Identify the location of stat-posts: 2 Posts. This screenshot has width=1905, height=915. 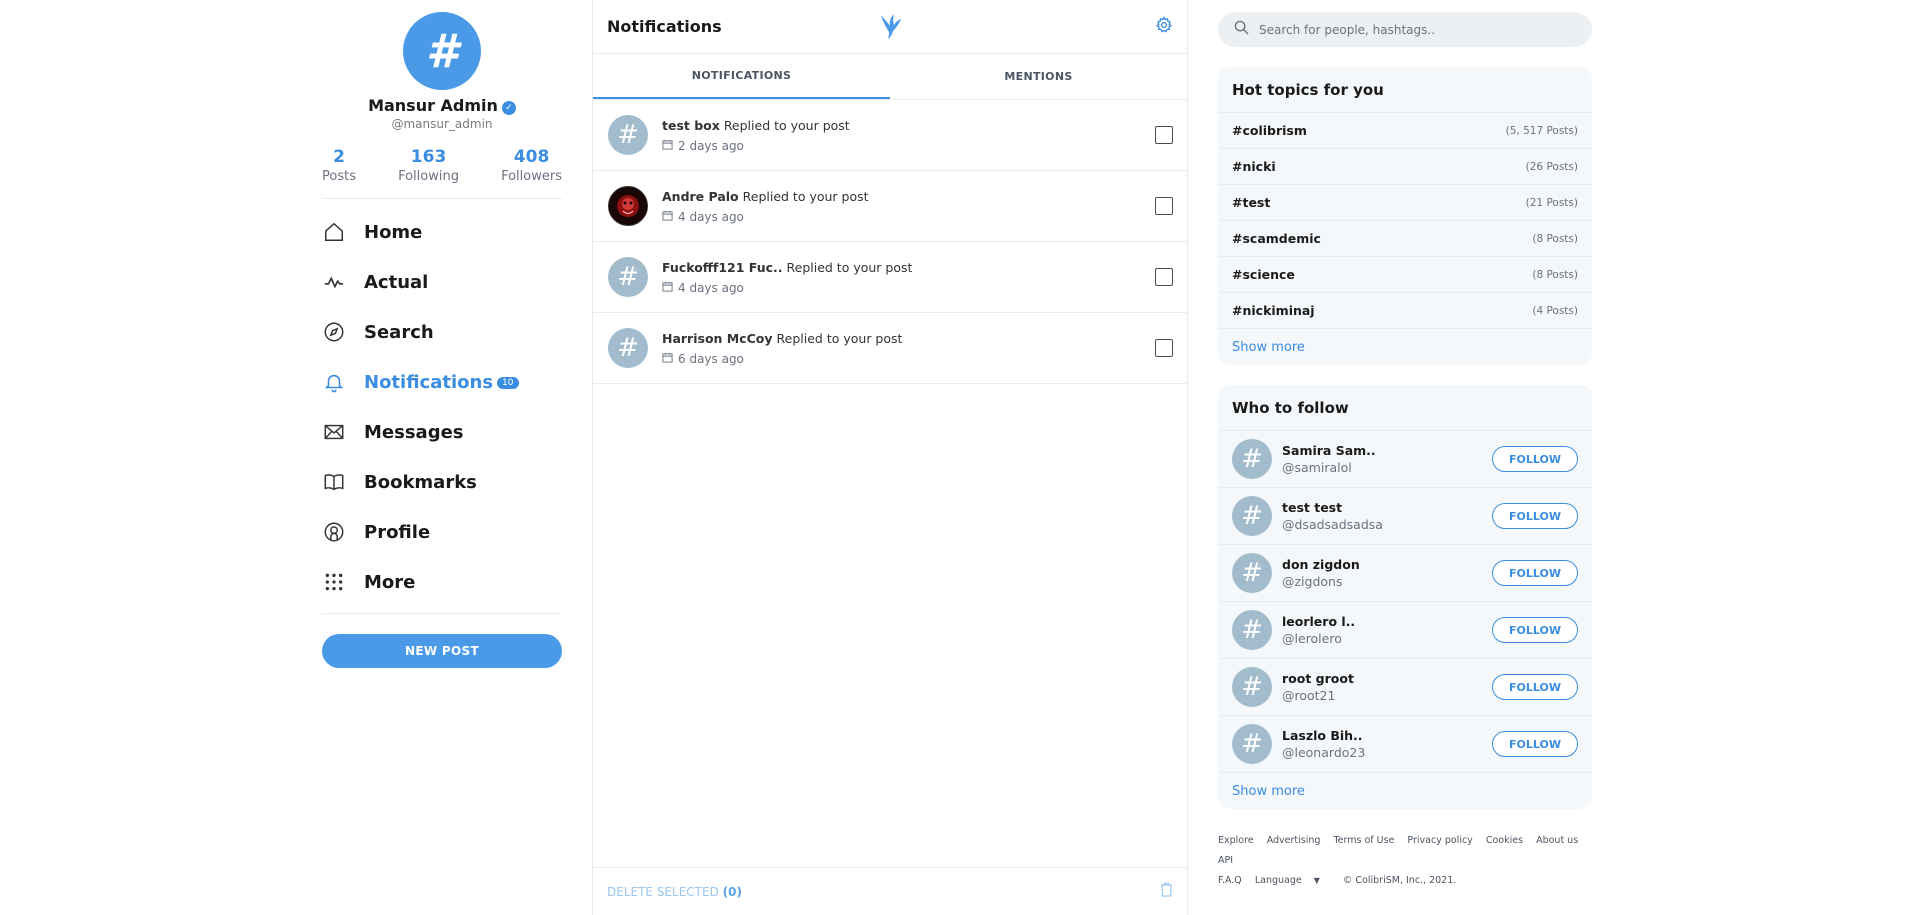
(339, 165).